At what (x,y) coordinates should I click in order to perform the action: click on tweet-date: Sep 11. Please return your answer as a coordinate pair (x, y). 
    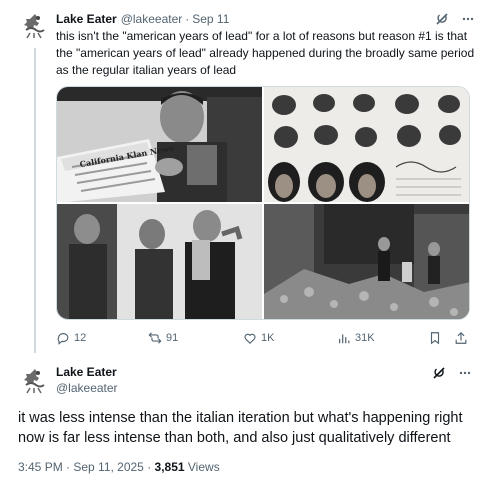
    Looking at the image, I should click on (210, 19).